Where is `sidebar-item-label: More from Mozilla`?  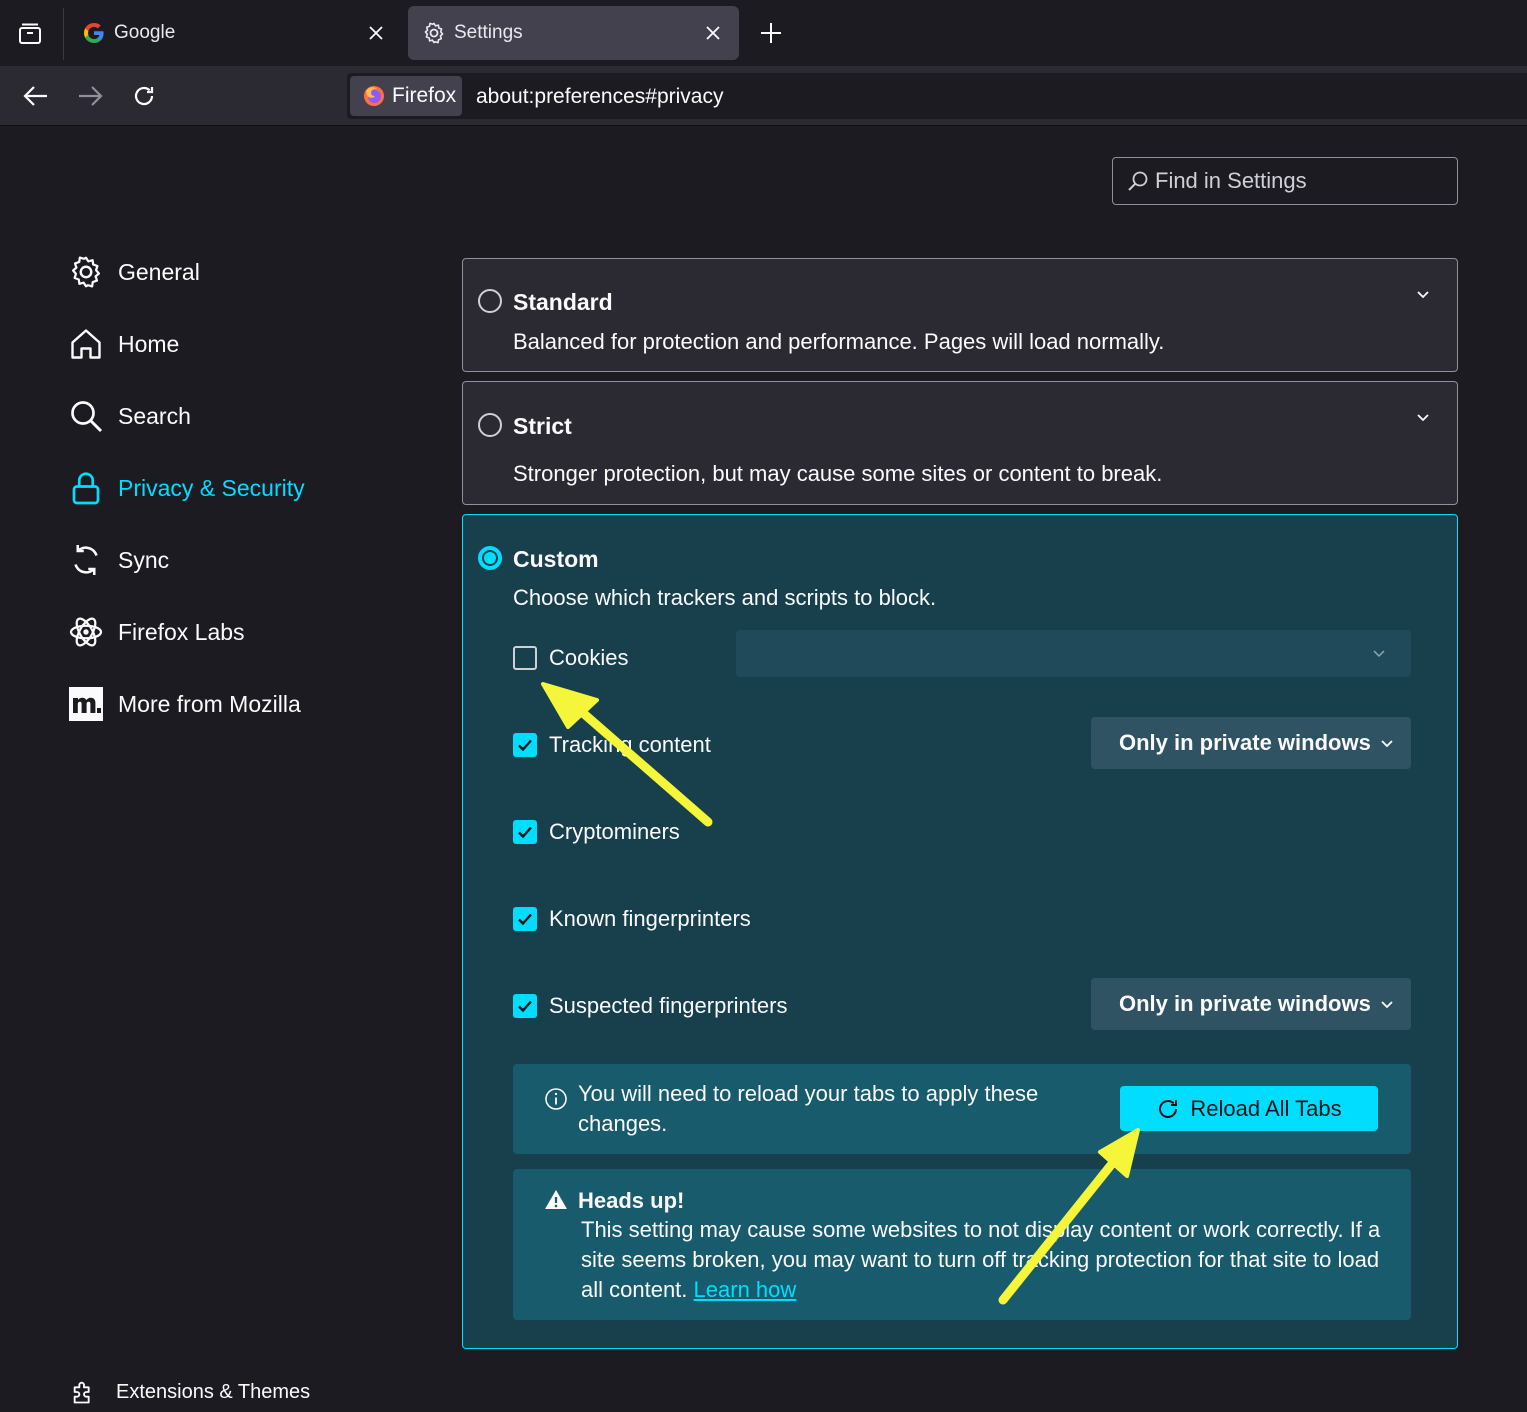
sidebar-item-label: More from Mozilla is located at coordinates (209, 703).